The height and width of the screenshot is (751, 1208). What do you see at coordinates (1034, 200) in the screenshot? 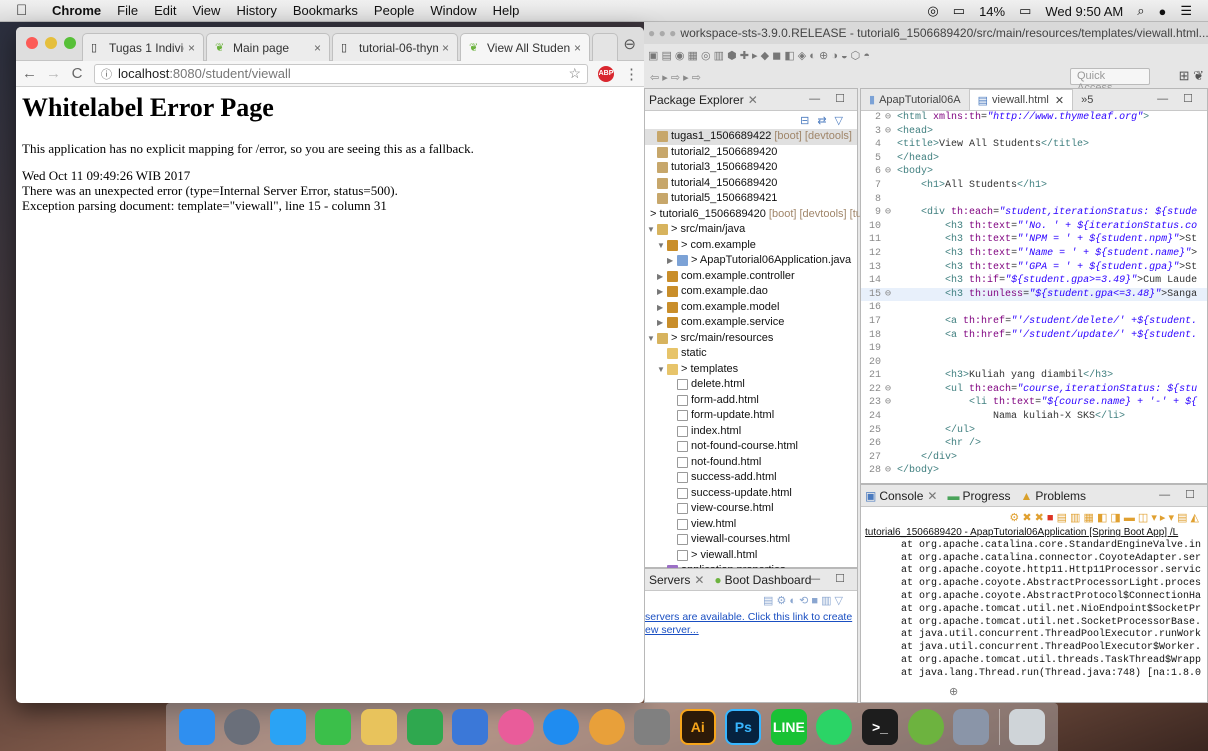
I see `code-line: 8` at bounding box center [1034, 200].